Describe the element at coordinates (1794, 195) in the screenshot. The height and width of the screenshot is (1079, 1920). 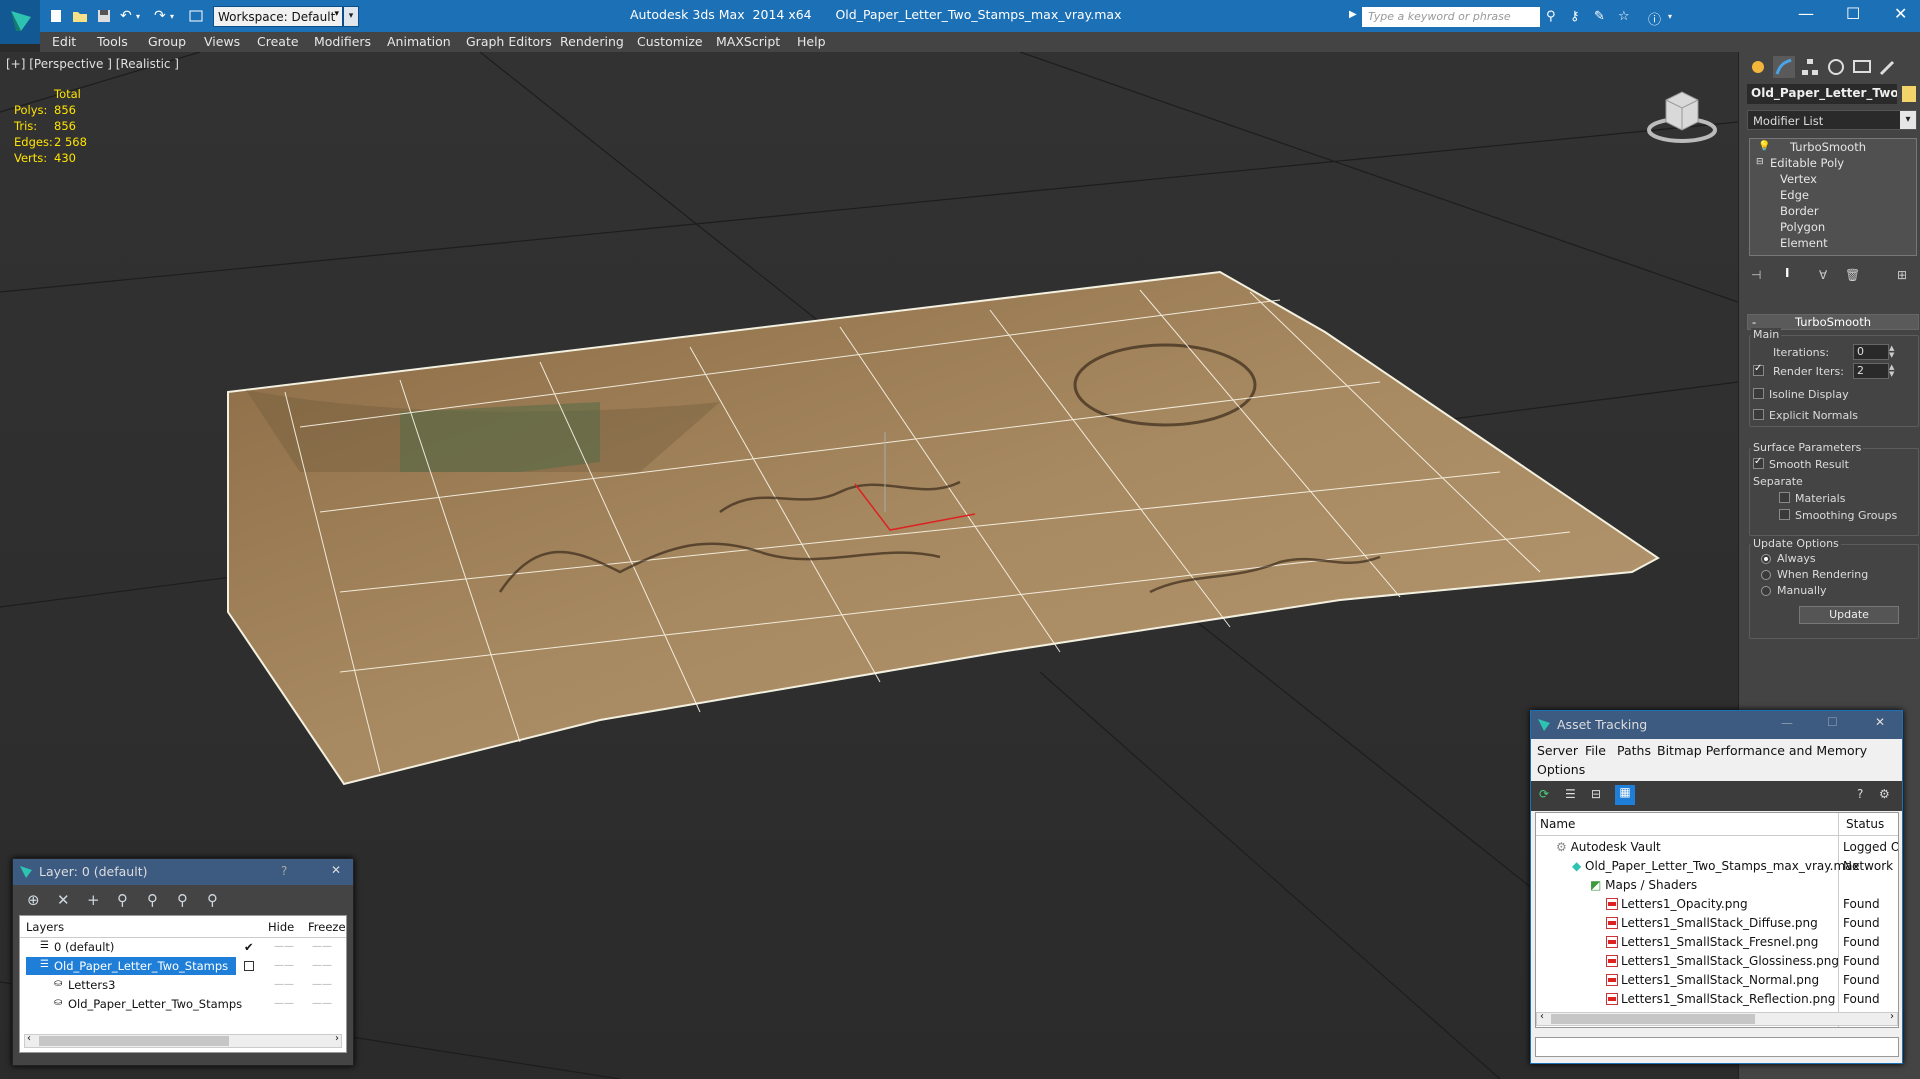
I see `subobject-edge: Edge` at that location.